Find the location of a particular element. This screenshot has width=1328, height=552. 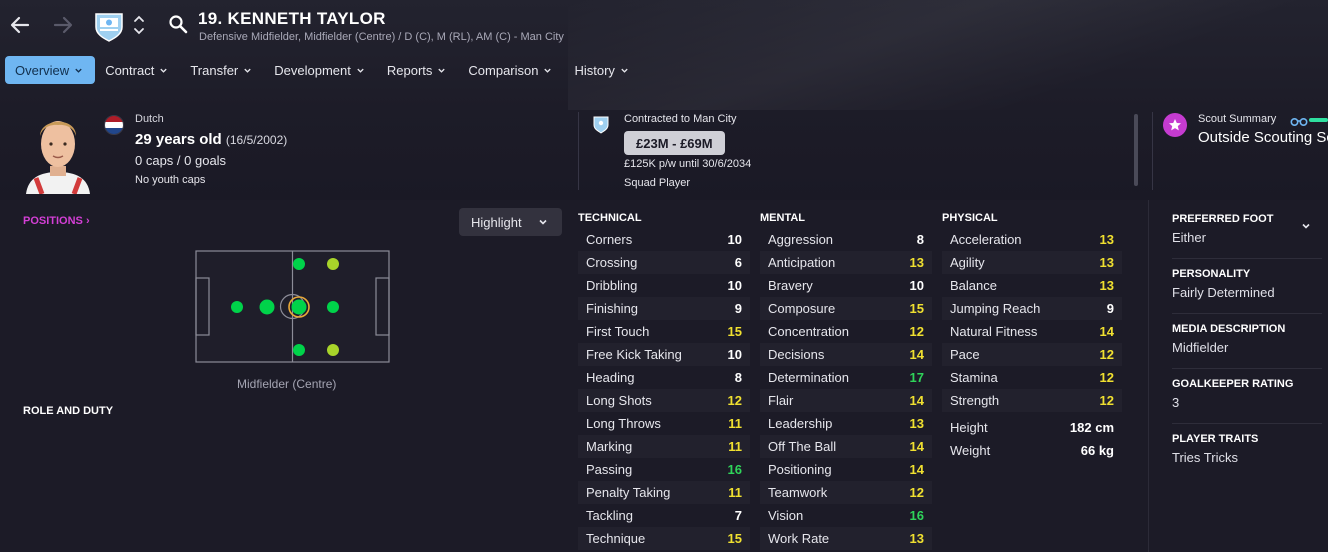

attribute-row: Concentration 12 is located at coordinates (846, 331).